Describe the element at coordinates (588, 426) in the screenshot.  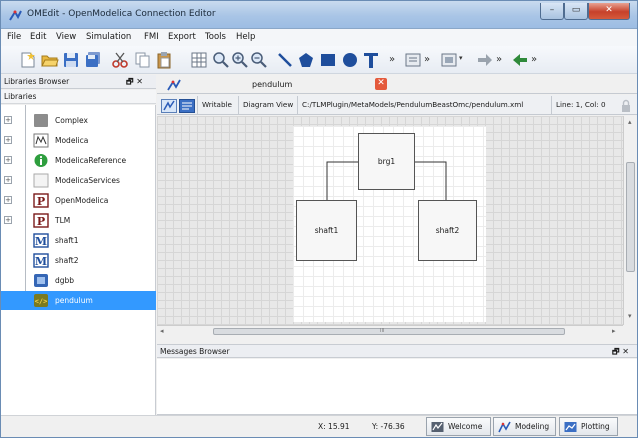
I see `plotting-perspective-button: Plotting` at that location.